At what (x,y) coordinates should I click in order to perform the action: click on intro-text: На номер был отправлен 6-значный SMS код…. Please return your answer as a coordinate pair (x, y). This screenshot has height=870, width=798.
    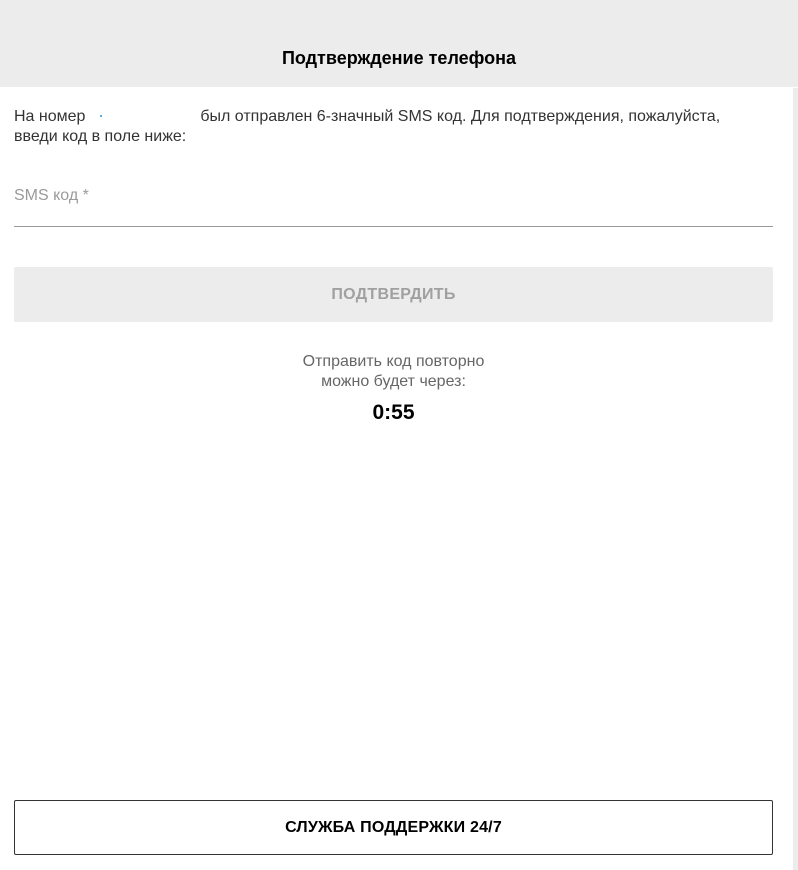
    Looking at the image, I should click on (393, 127).